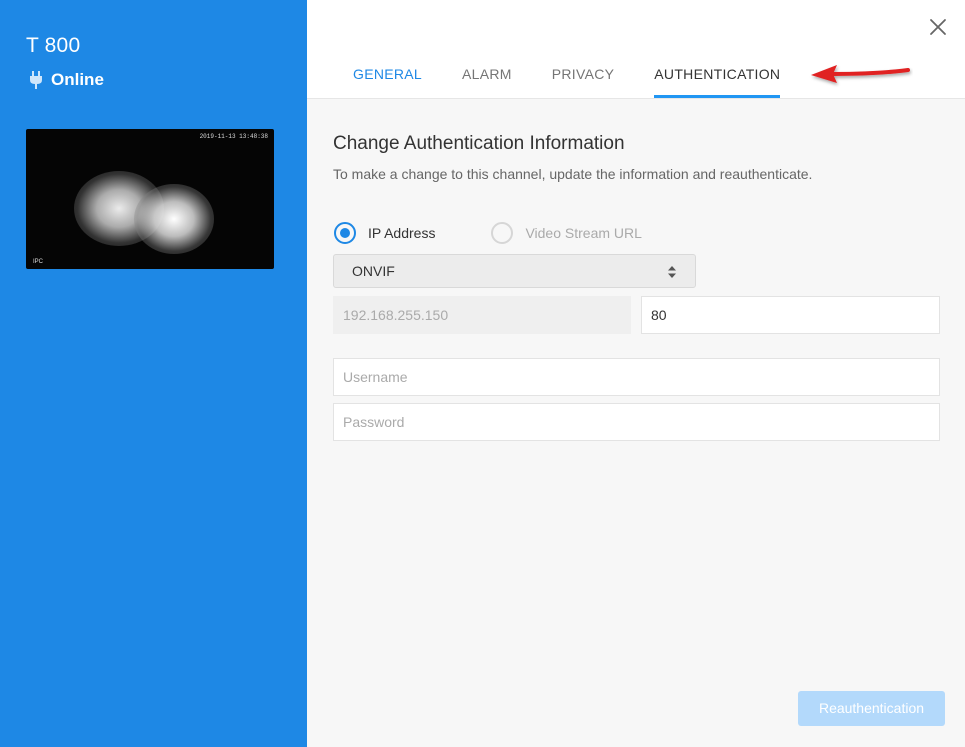 This screenshot has height=747, width=965. Describe the element at coordinates (38, 262) in the screenshot. I see `preview-label: IPC` at that location.